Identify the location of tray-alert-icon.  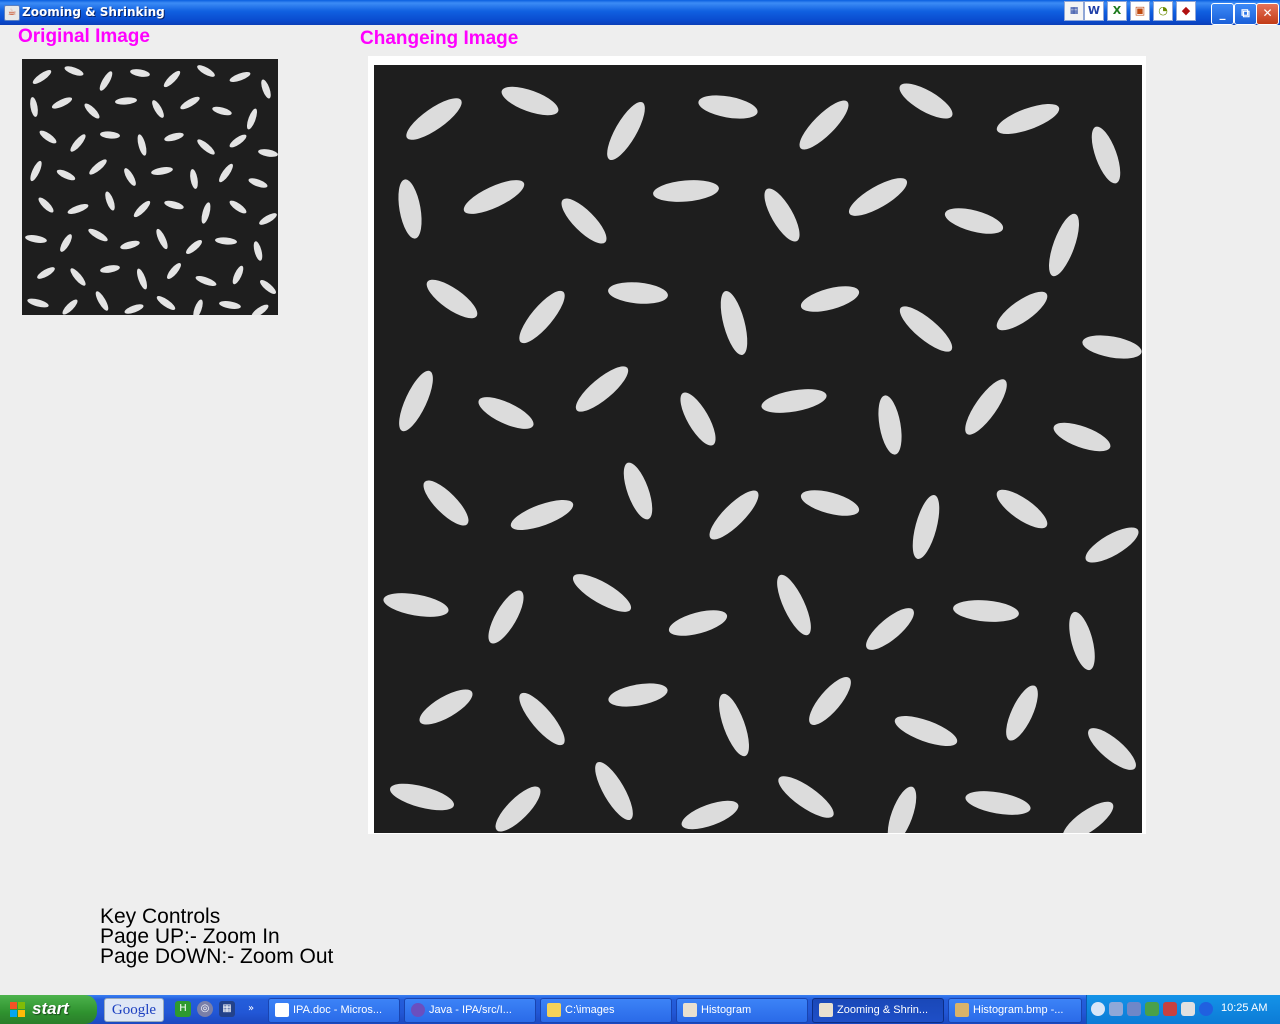
(1170, 1009).